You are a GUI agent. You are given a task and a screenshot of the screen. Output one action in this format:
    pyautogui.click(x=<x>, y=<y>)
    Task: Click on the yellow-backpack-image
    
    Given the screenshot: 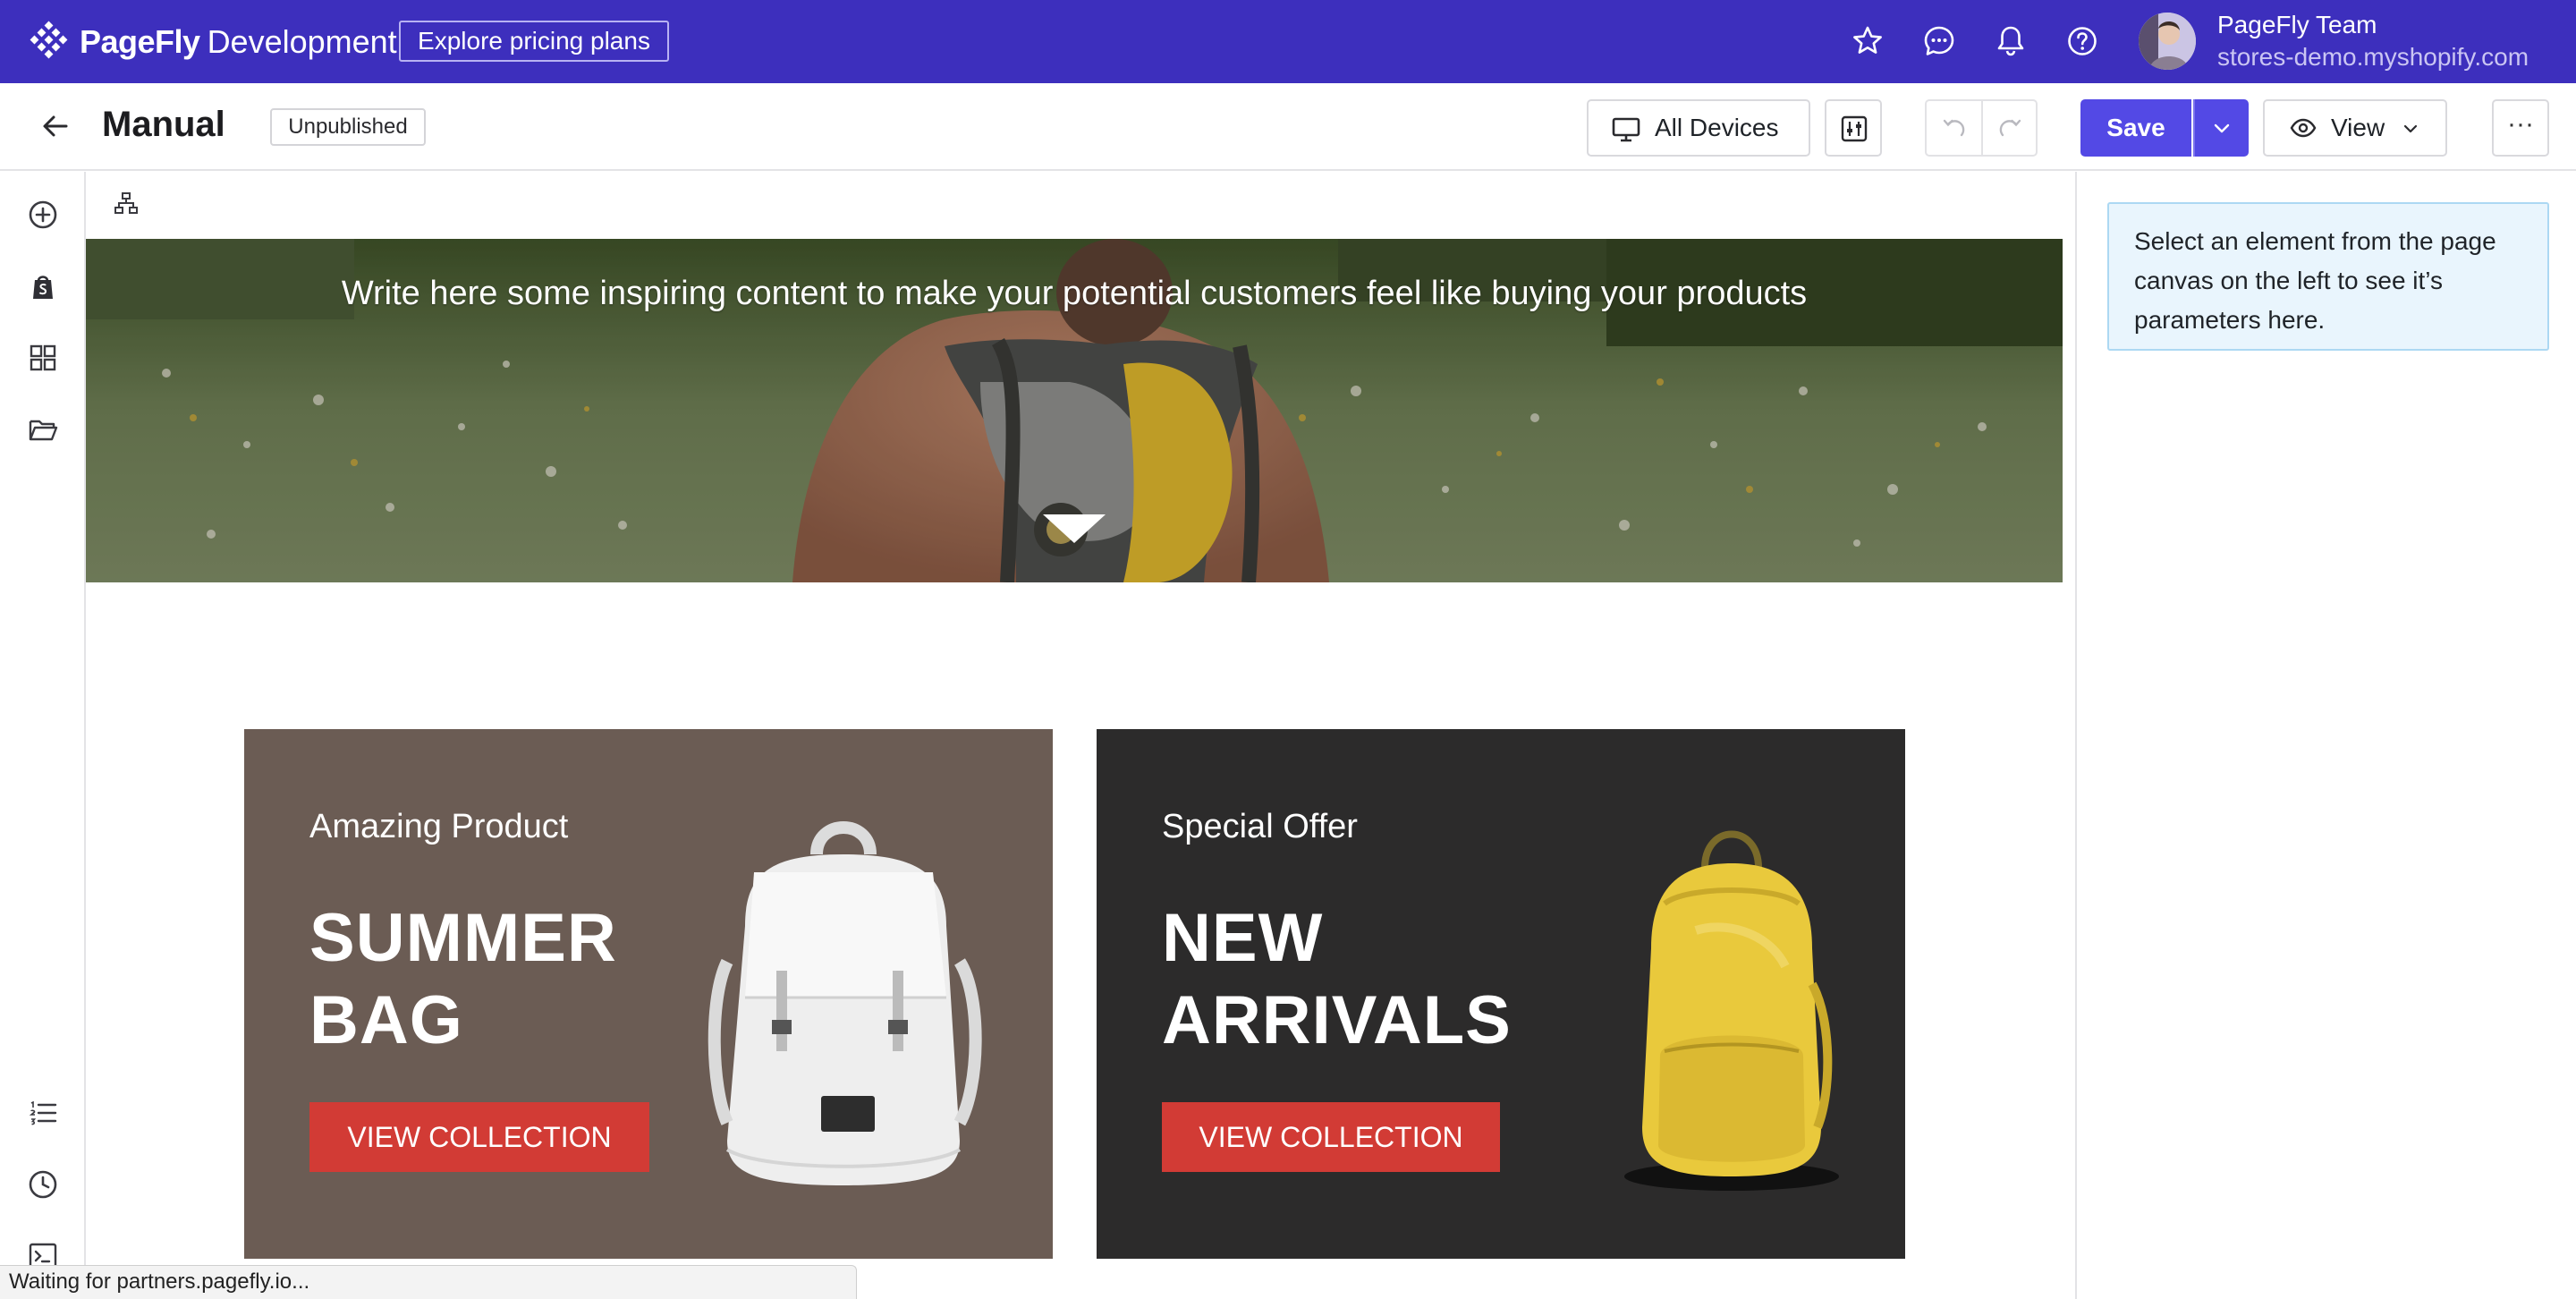 What is the action you would take?
    pyautogui.click(x=1731, y=1010)
    